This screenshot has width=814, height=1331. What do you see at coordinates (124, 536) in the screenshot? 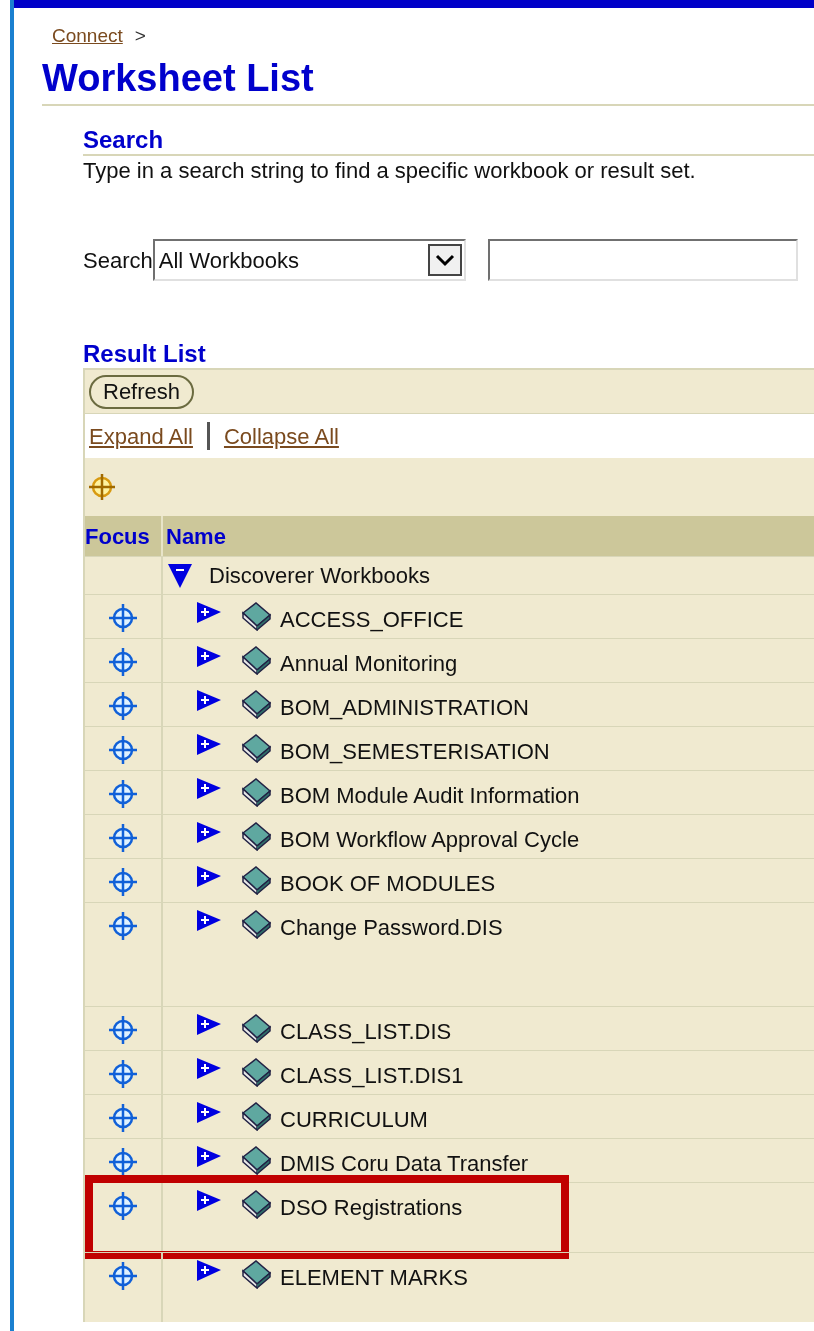
I see `column-header: Focus` at bounding box center [124, 536].